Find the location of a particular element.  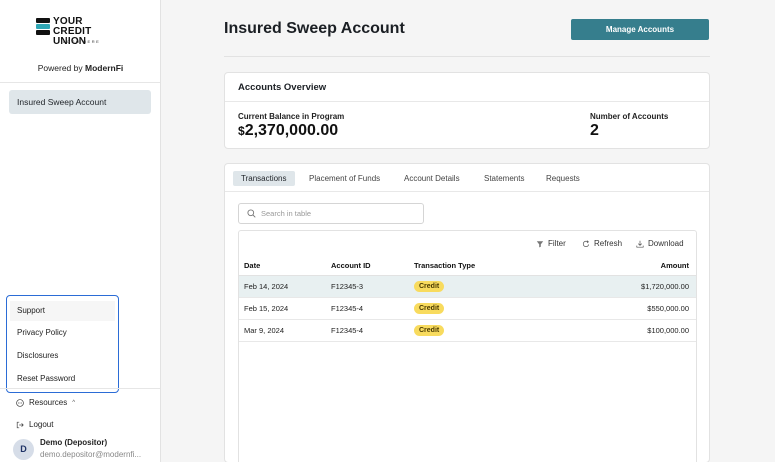

logout-icon is located at coordinates (20, 424).